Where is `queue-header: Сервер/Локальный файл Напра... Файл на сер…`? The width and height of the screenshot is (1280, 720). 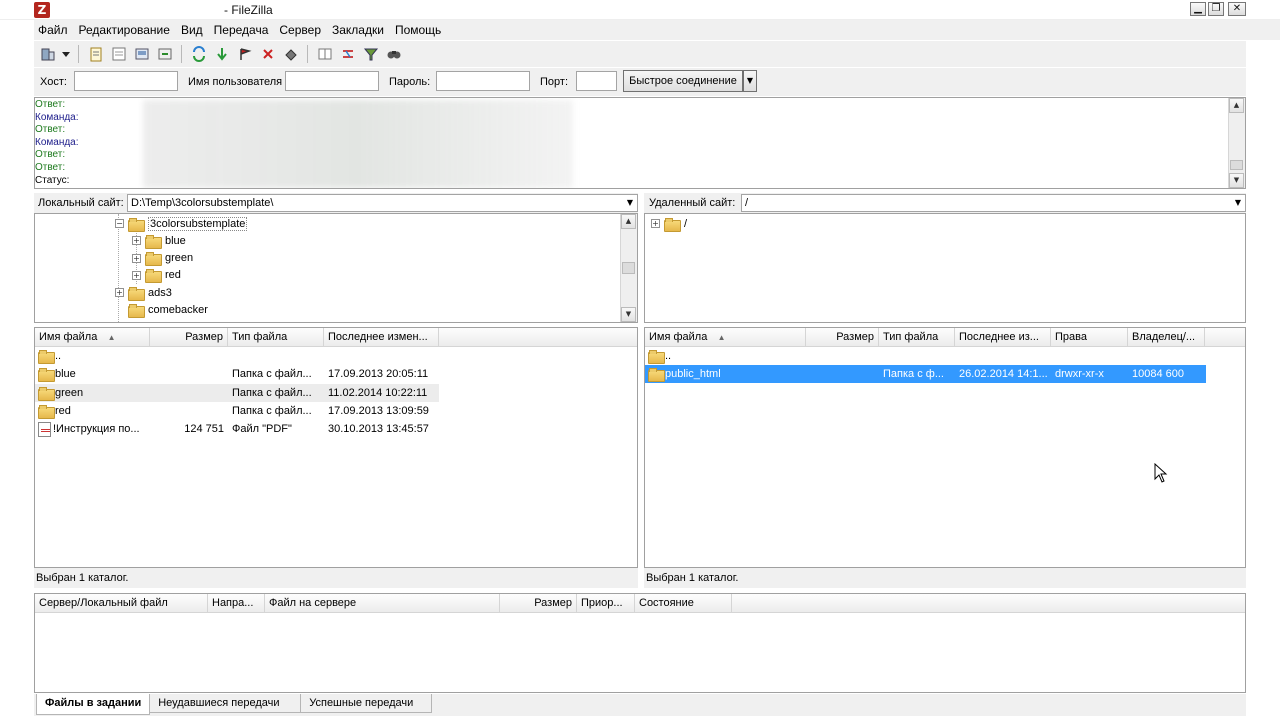 queue-header: Сервер/Локальный файл Напра... Файл на сер… is located at coordinates (640, 603).